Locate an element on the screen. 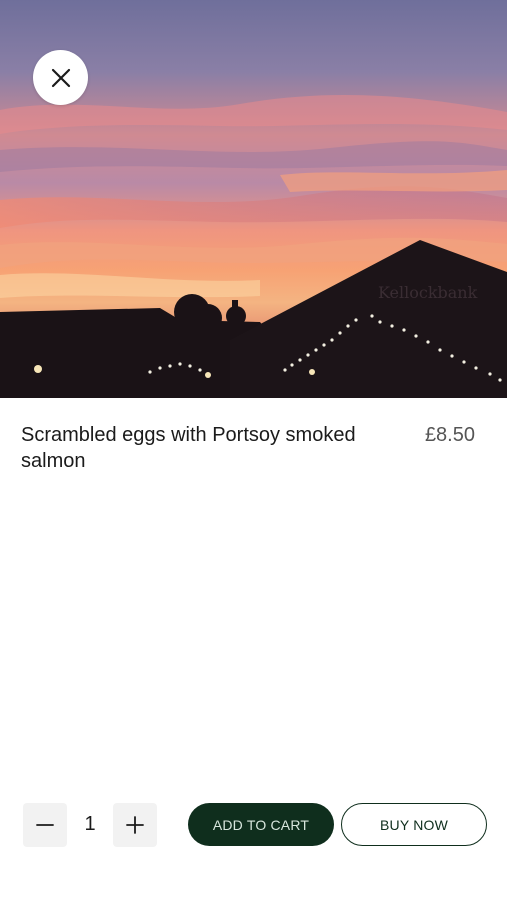 The height and width of the screenshot is (900, 507). product-price: £8.50 is located at coordinates (449, 435).